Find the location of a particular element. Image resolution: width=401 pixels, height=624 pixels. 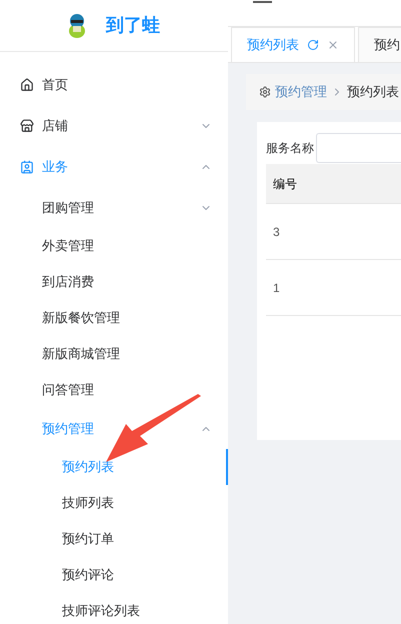

refresh-icon is located at coordinates (313, 45).